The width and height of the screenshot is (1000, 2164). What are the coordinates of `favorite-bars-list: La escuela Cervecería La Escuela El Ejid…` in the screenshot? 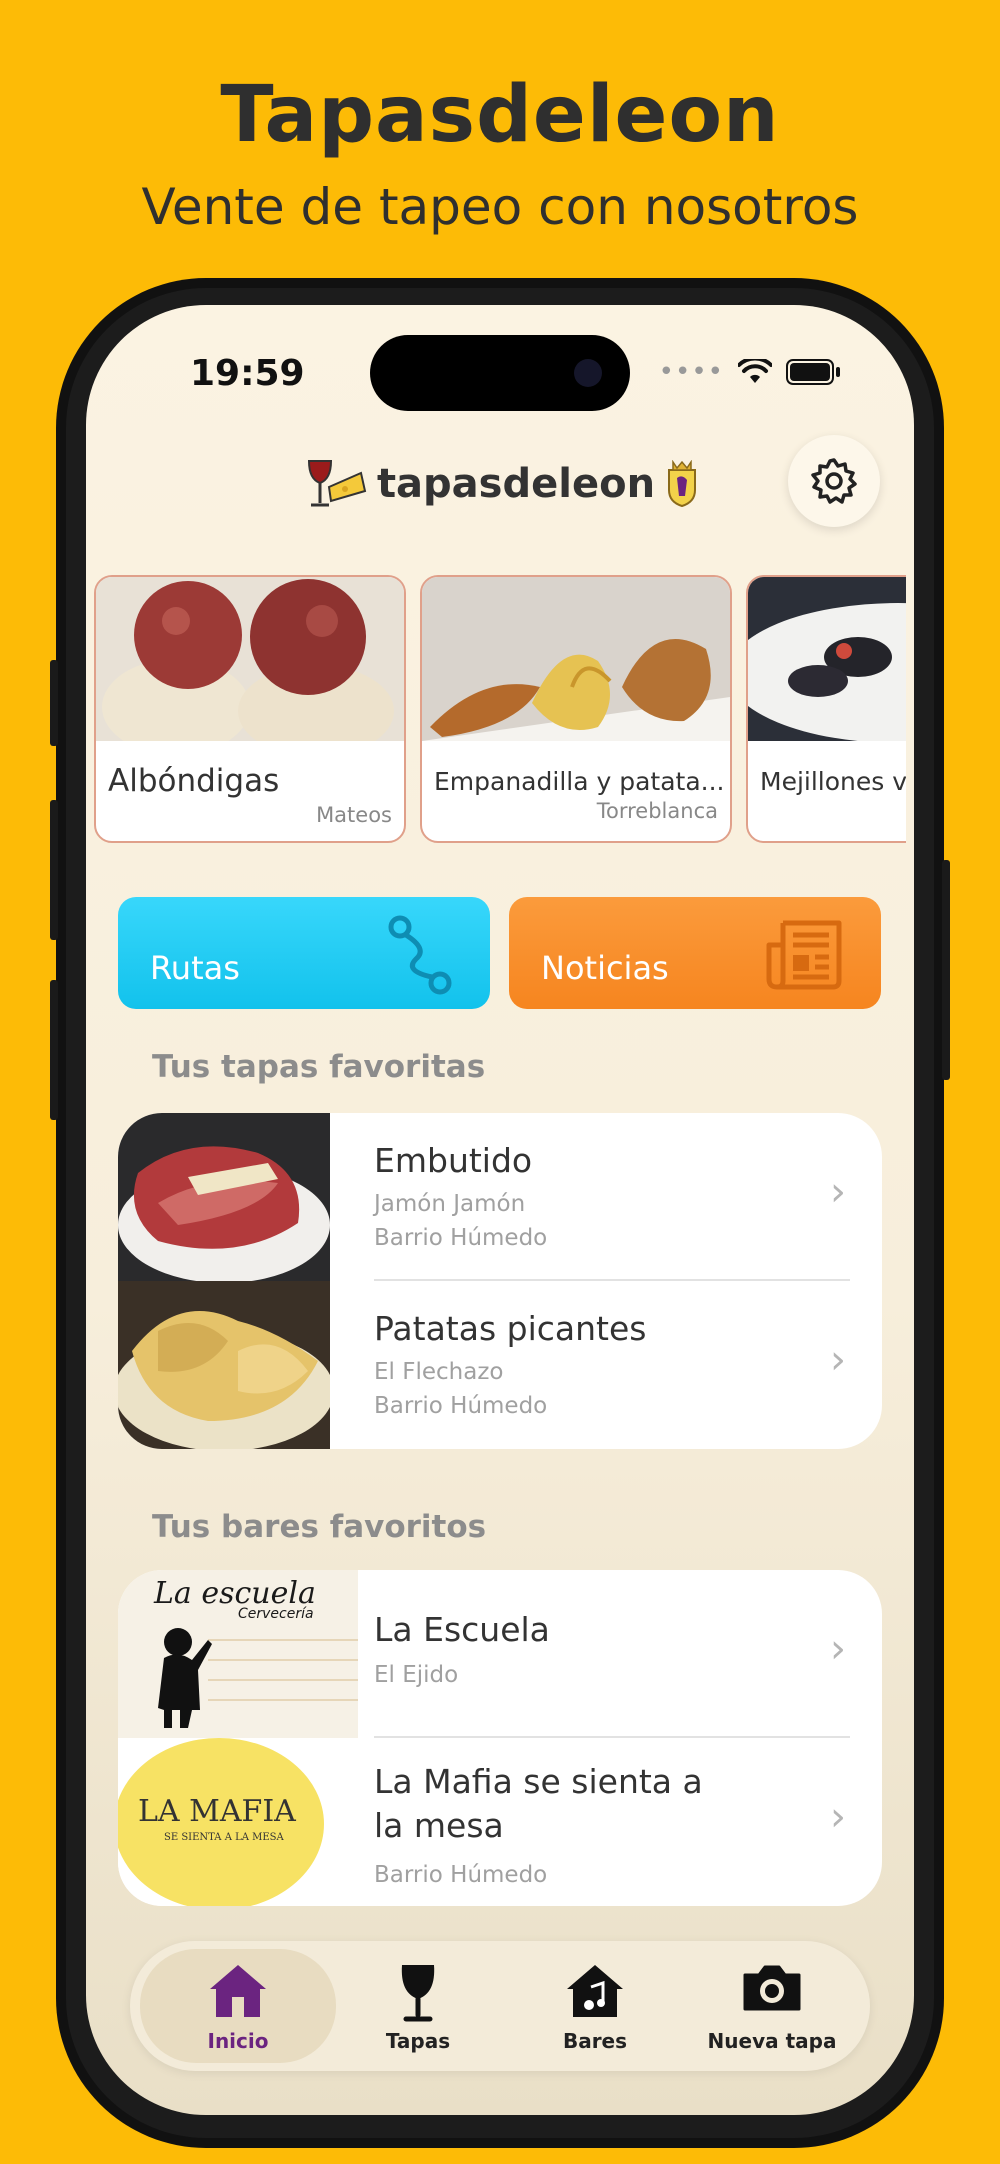 It's located at (500, 1738).